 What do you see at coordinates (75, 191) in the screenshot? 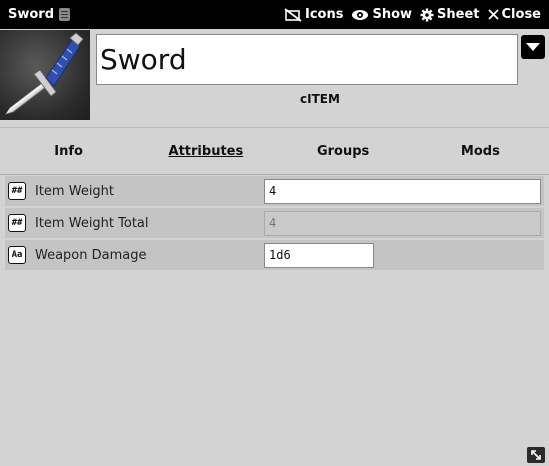
I see `attribute-label: Item Weight` at bounding box center [75, 191].